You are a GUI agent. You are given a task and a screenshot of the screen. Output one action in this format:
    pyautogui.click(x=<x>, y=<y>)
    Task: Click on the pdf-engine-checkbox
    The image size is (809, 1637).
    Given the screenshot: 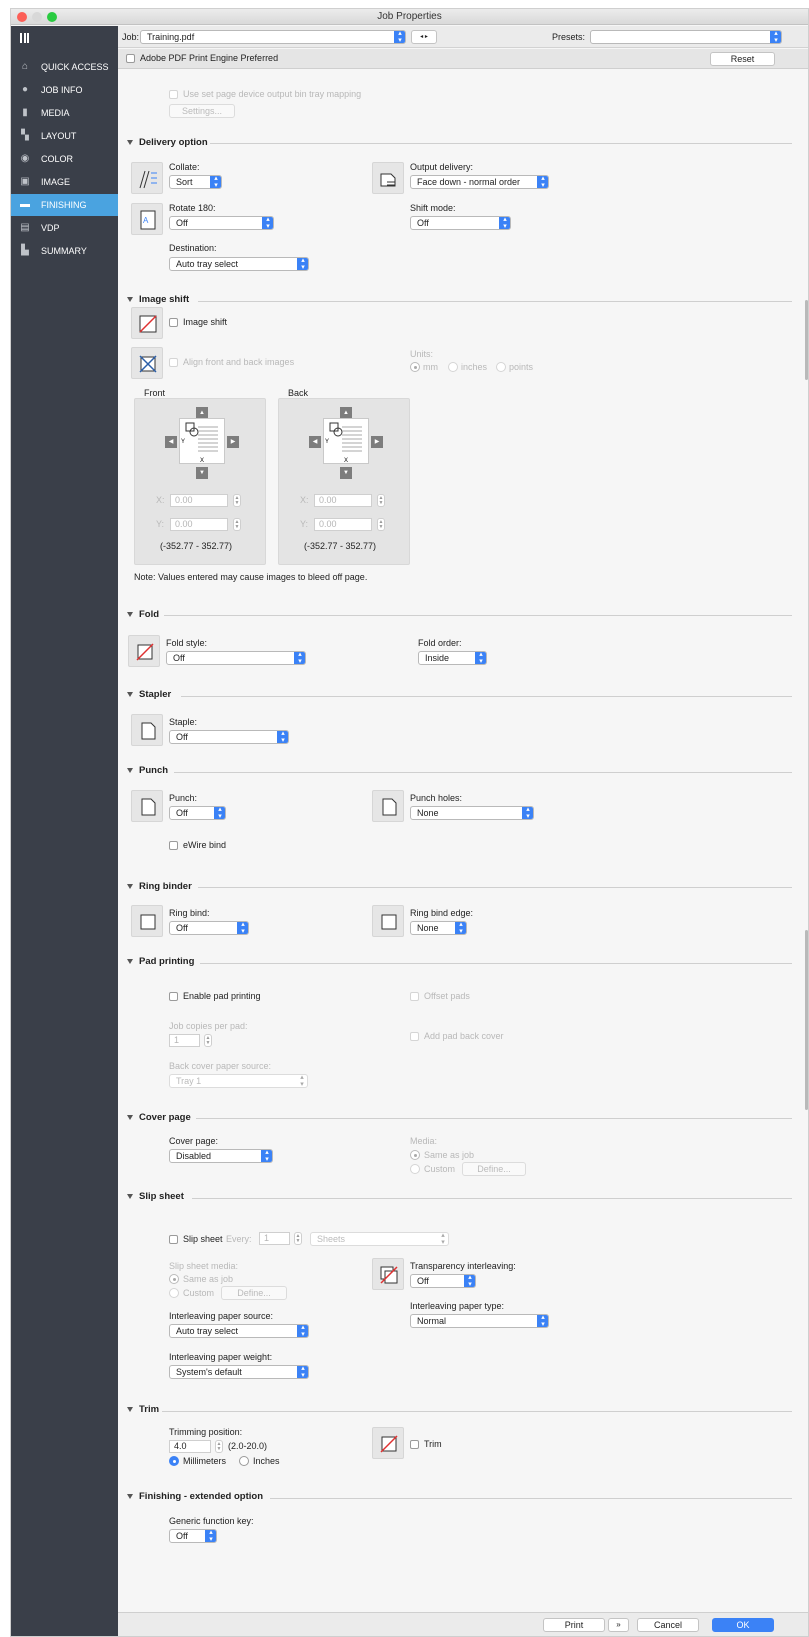 What is the action you would take?
    pyautogui.click(x=130, y=58)
    